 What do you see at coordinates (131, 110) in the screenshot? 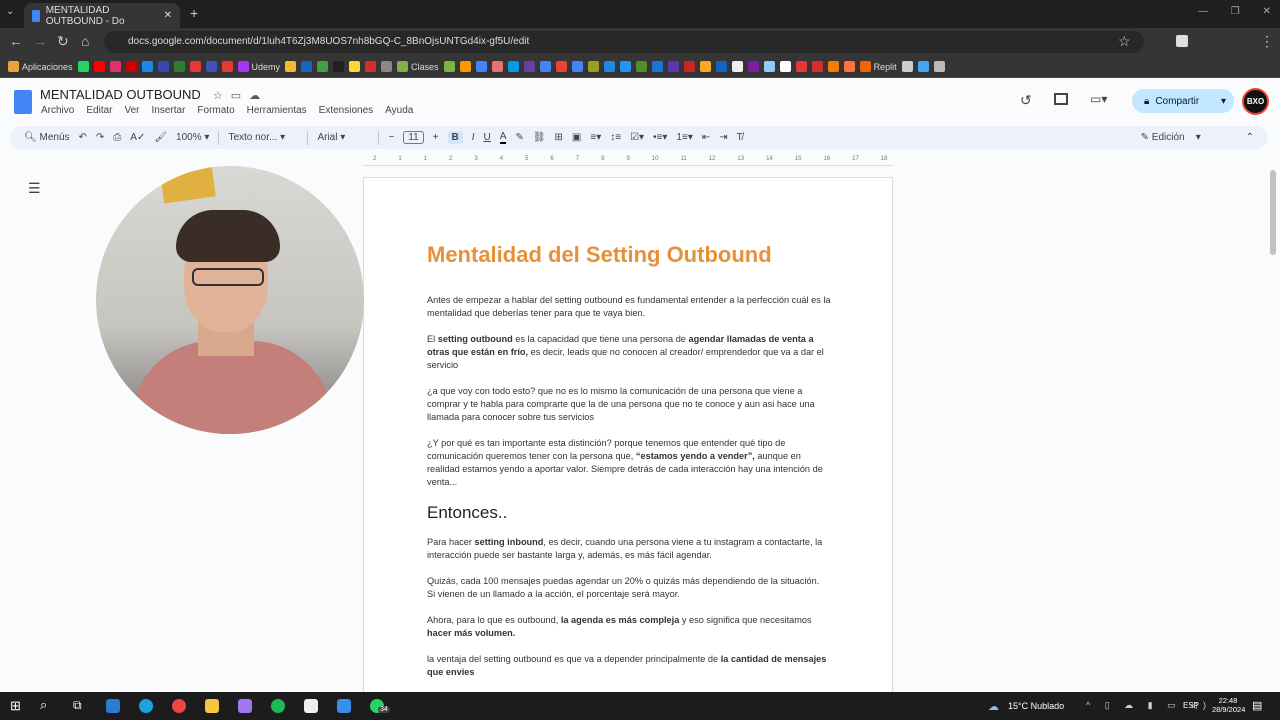
I see `menu-ver: Ver` at bounding box center [131, 110].